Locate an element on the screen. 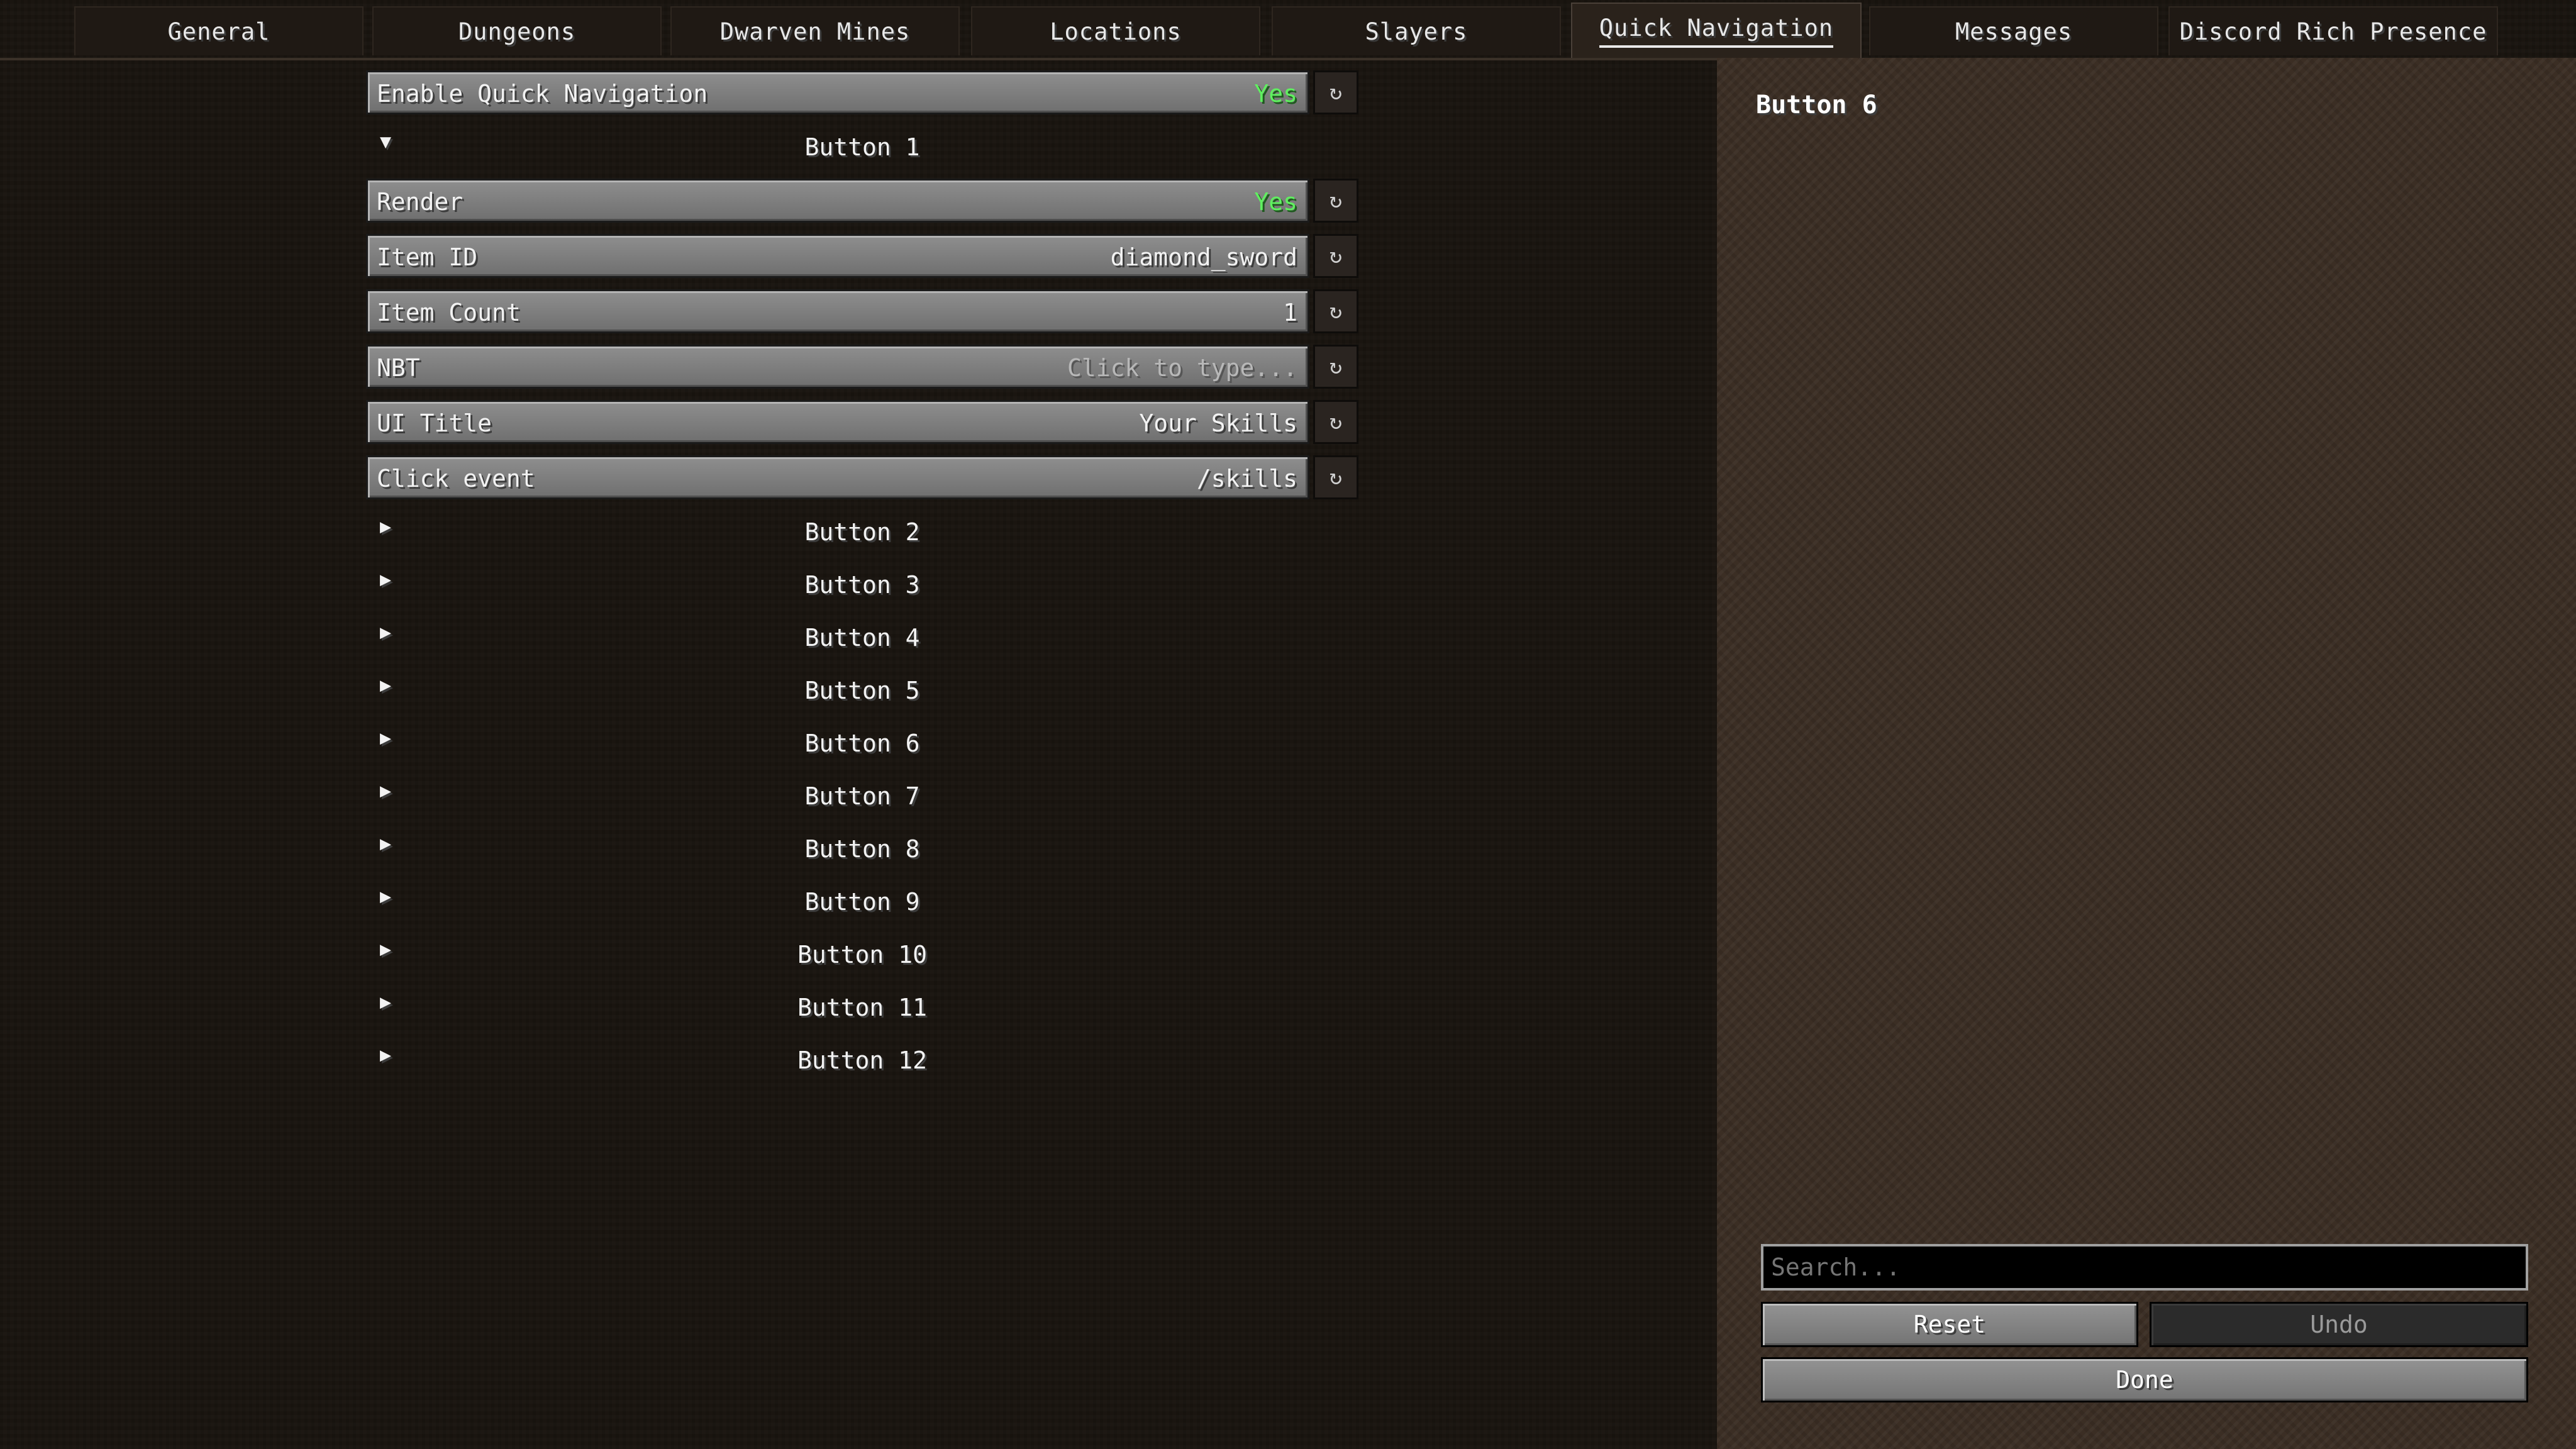  group-label: Button 4 is located at coordinates (862, 638).